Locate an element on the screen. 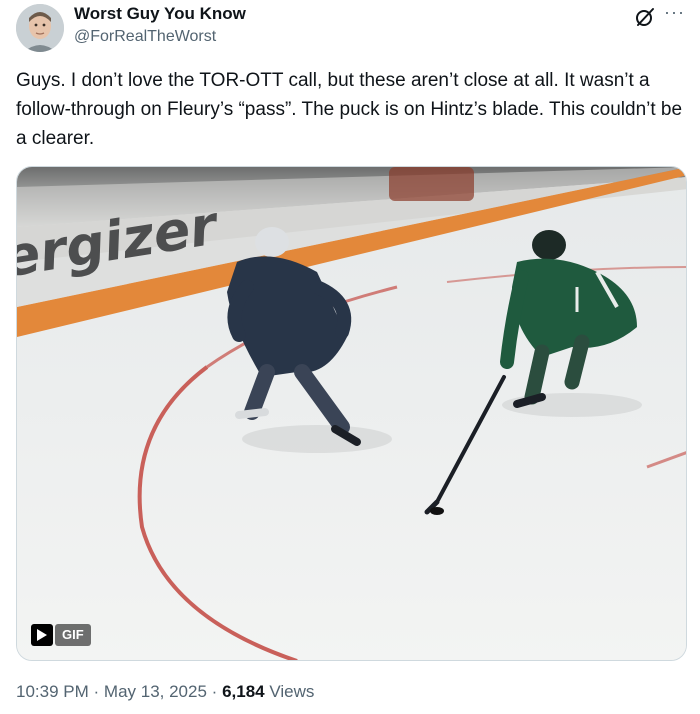 This screenshot has height=714, width=700. gif-label: GIF is located at coordinates (73, 635).